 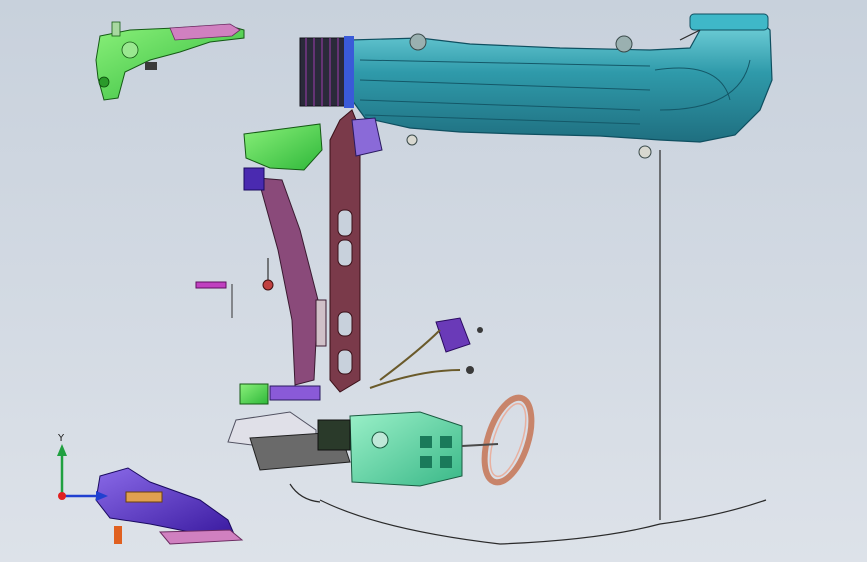 What do you see at coordinates (268, 274) in the screenshot?
I see `small-stud-part` at bounding box center [268, 274].